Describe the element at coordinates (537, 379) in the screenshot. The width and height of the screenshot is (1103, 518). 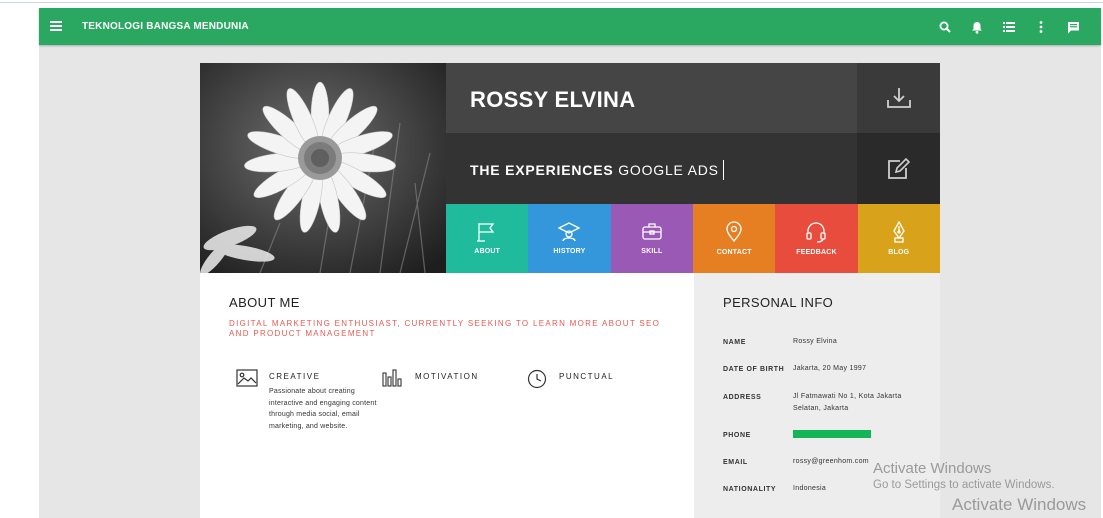
I see `clock-icon` at that location.